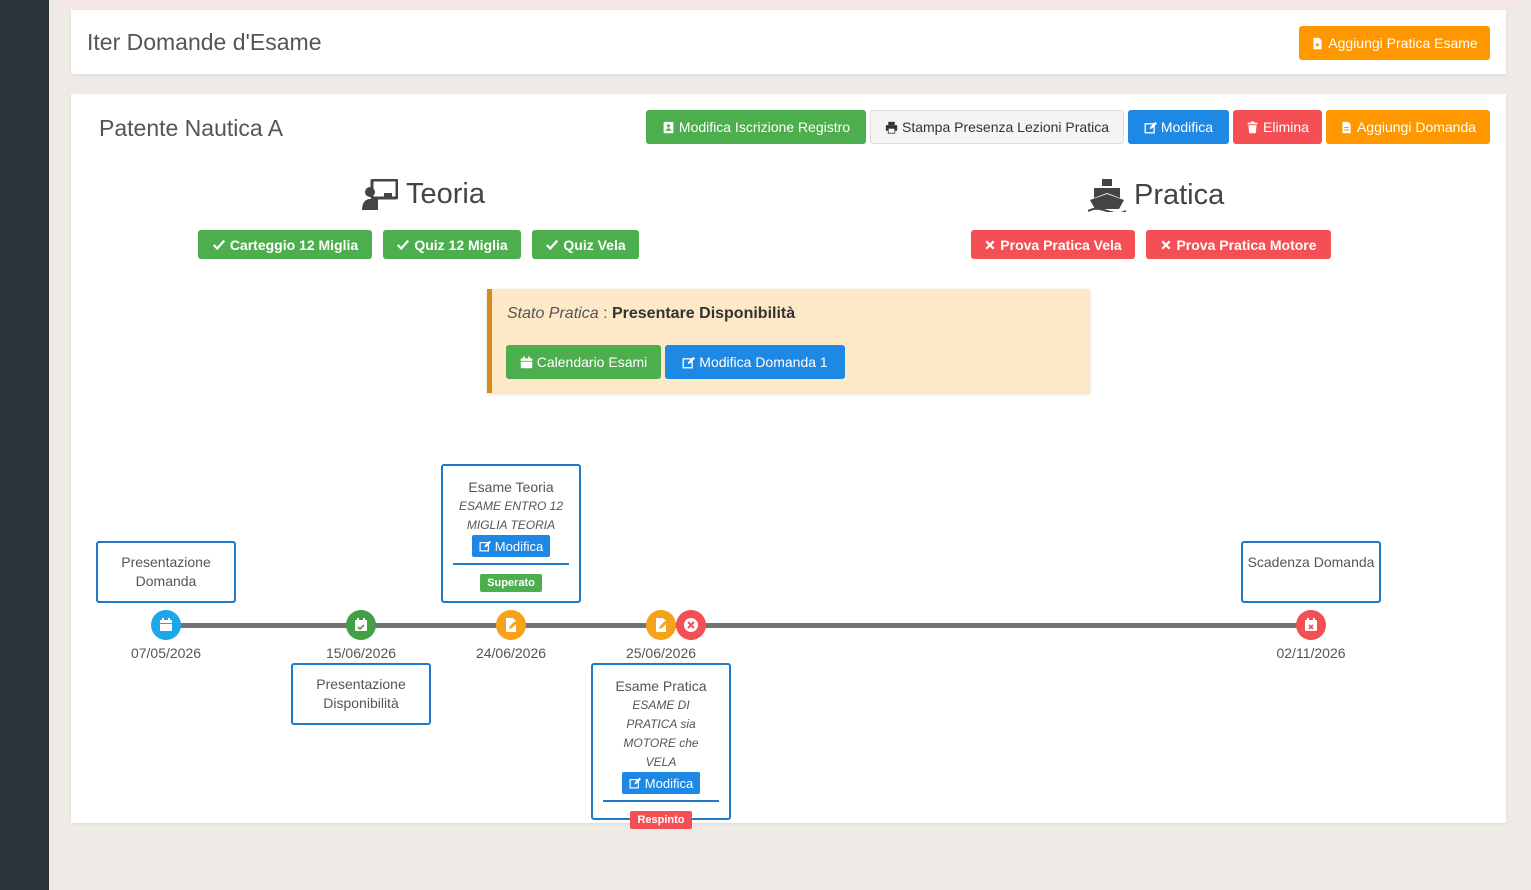 The height and width of the screenshot is (890, 1531). I want to click on modifica-iscrizione-button: Modifica Iscrizione Registro, so click(756, 127).